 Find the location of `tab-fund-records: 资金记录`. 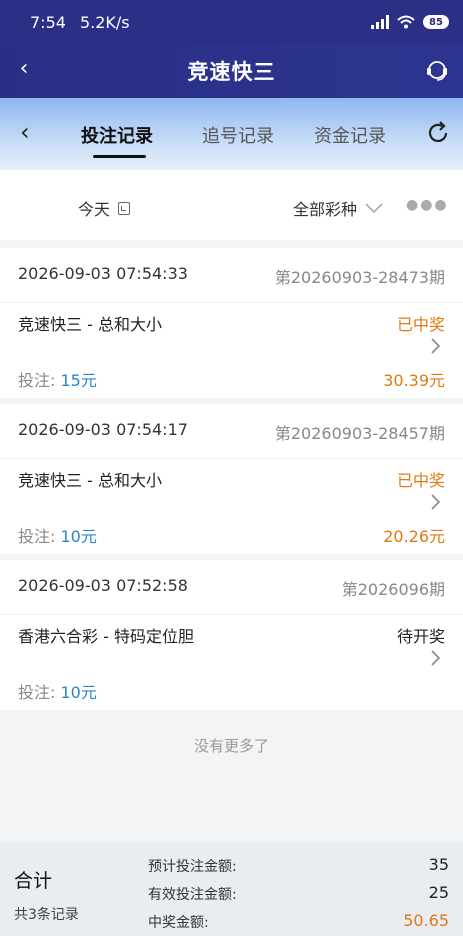

tab-fund-records: 资金记录 is located at coordinates (350, 135).